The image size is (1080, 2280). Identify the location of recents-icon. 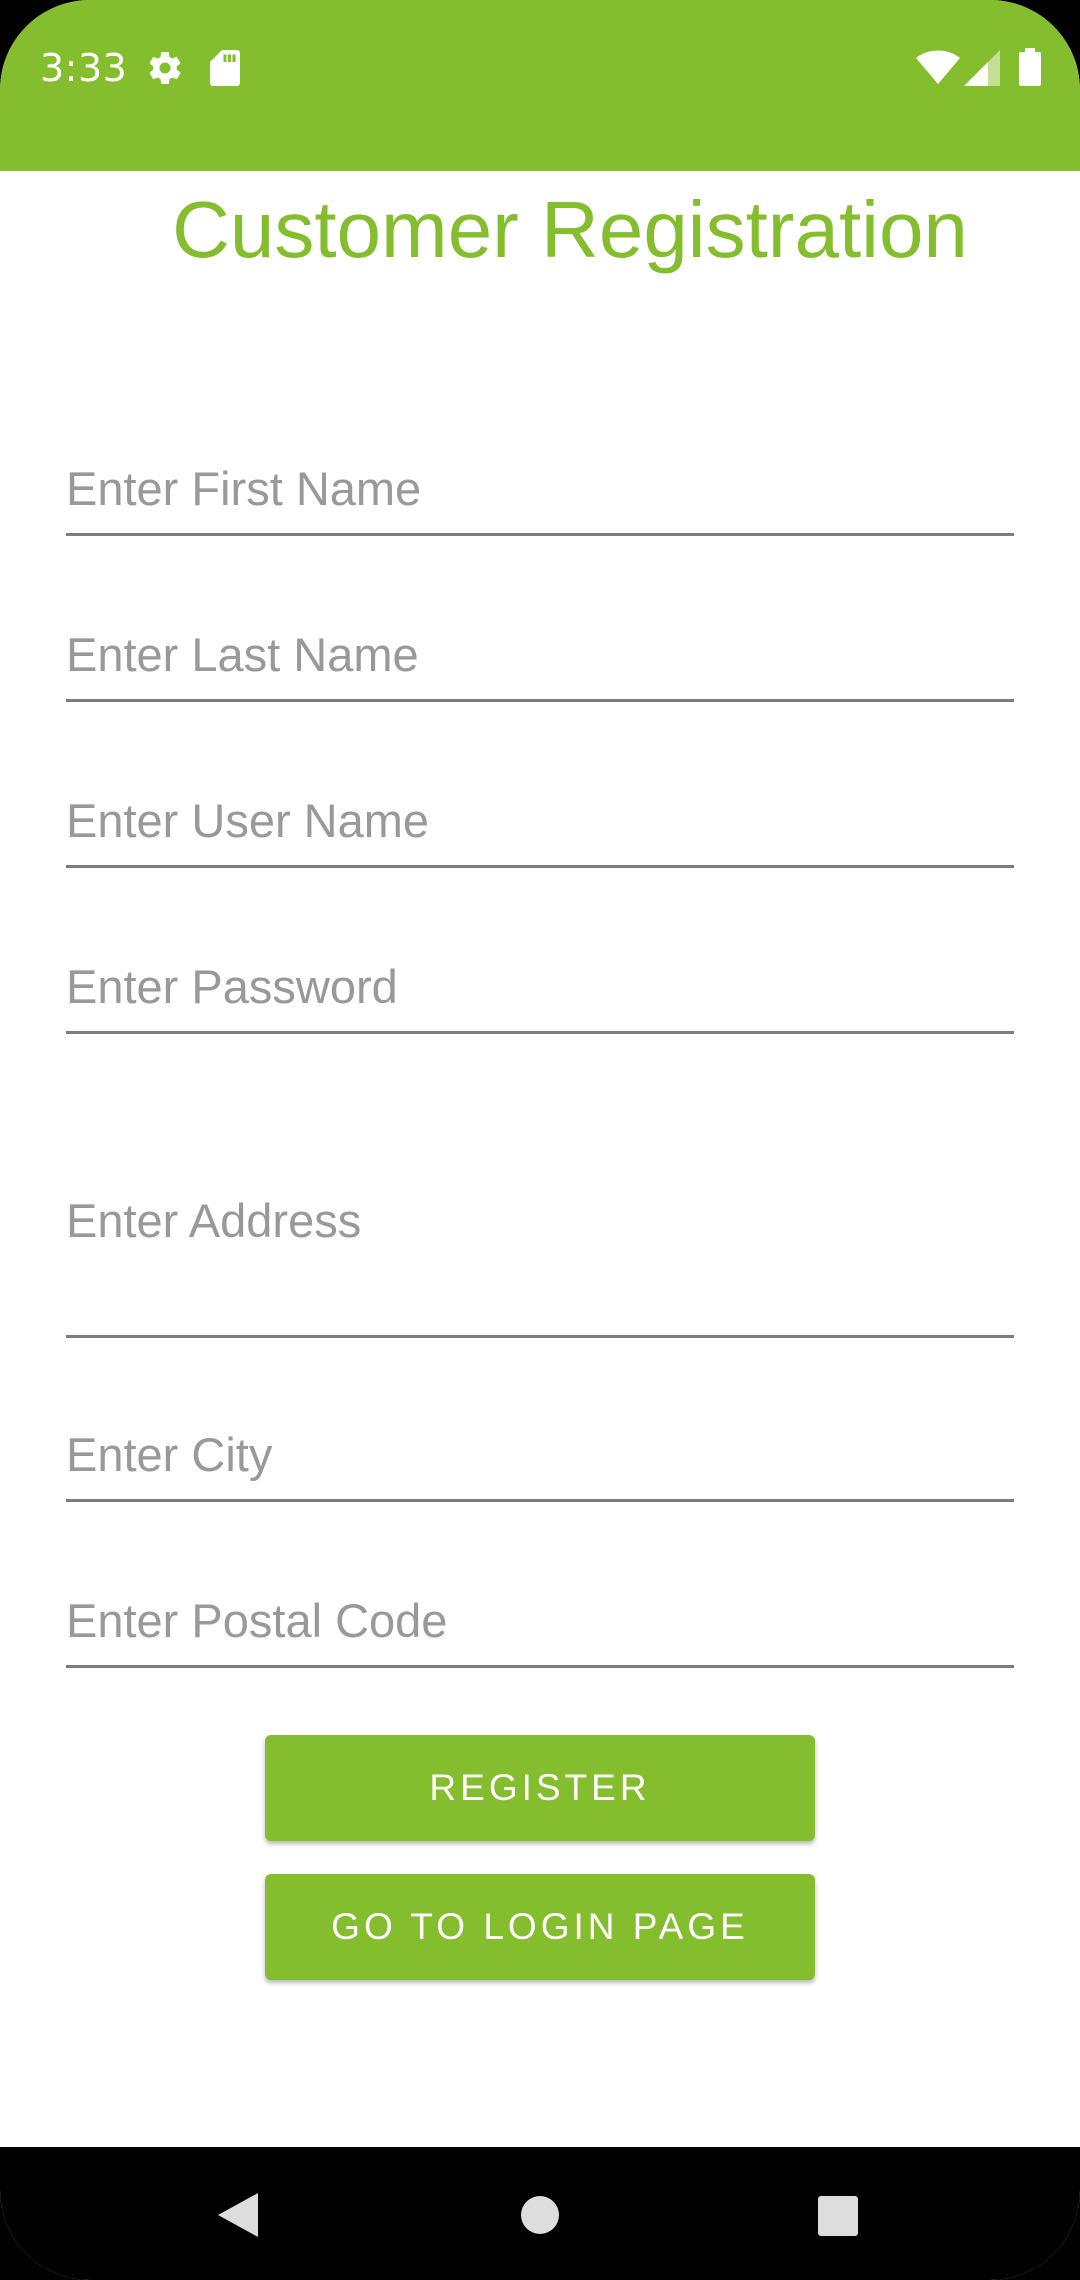
(838, 2216).